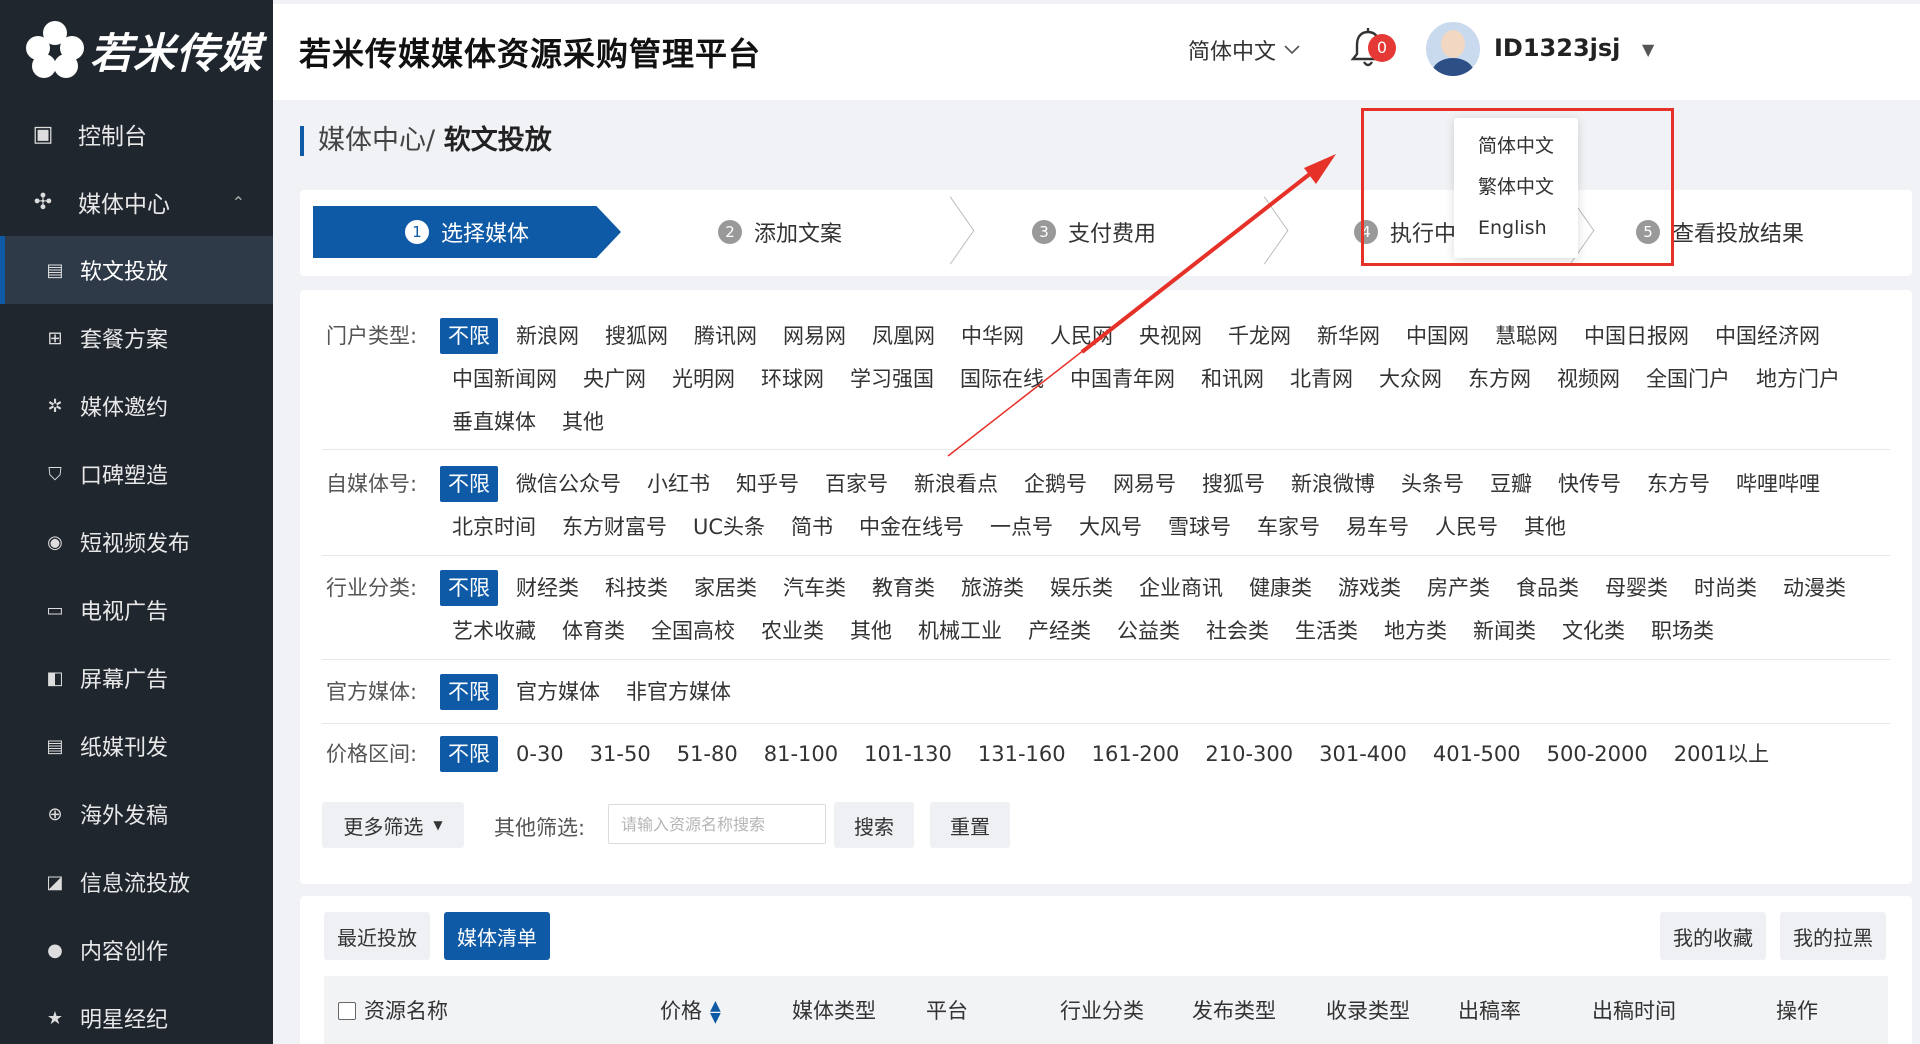 The width and height of the screenshot is (1920, 1044). Describe the element at coordinates (1148, 631) in the screenshot. I see `filter-option: 公益类` at that location.